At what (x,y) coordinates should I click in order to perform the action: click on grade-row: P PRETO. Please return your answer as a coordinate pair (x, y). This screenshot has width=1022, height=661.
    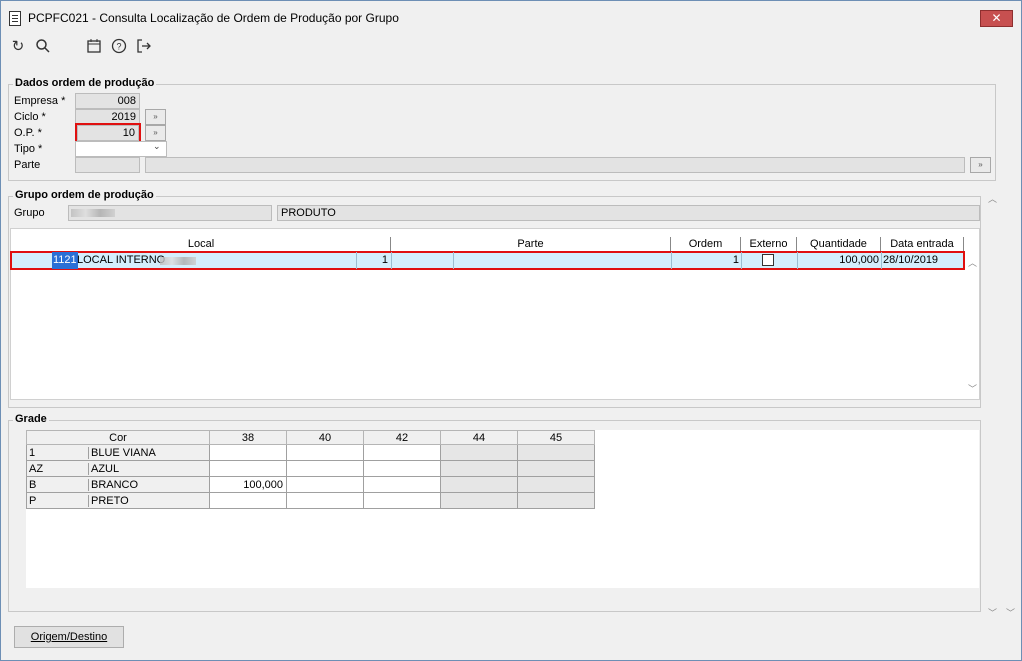
    Looking at the image, I should click on (310, 500).